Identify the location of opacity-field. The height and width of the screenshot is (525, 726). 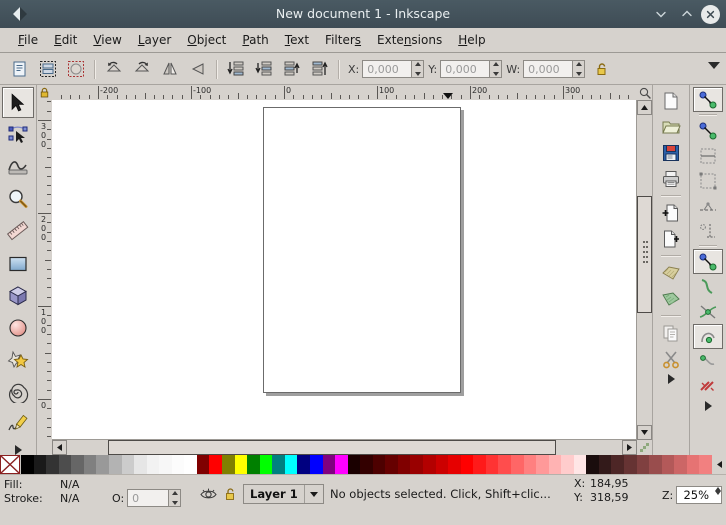
(154, 498).